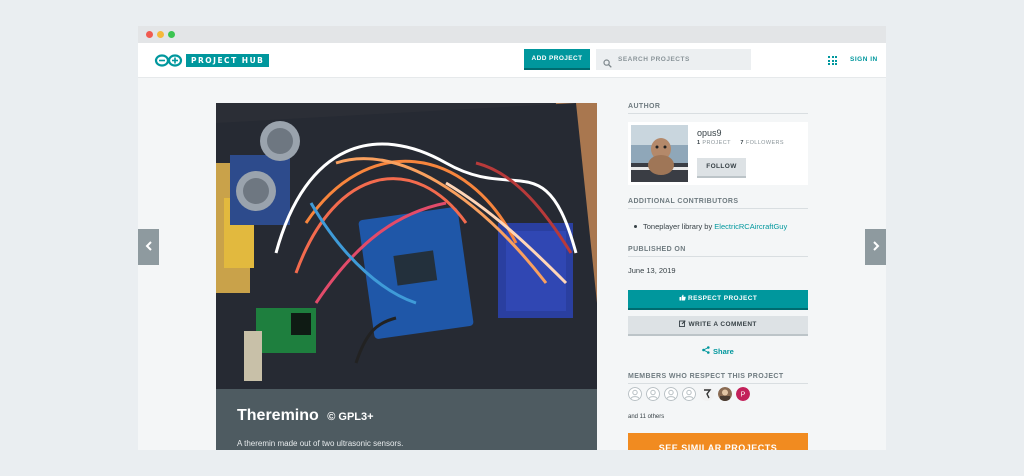 Image resolution: width=1024 pixels, height=476 pixels. I want to click on chevron-left-icon, so click(149, 247).